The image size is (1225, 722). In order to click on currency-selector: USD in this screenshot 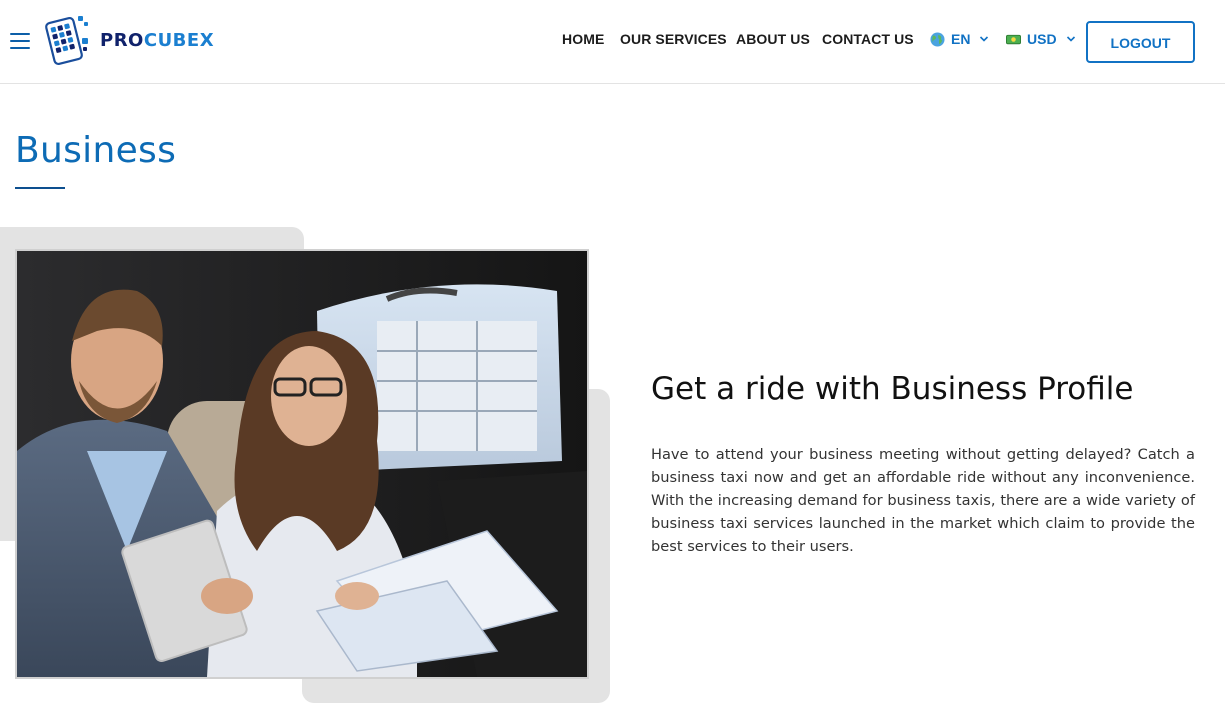, I will do `click(1041, 39)`.